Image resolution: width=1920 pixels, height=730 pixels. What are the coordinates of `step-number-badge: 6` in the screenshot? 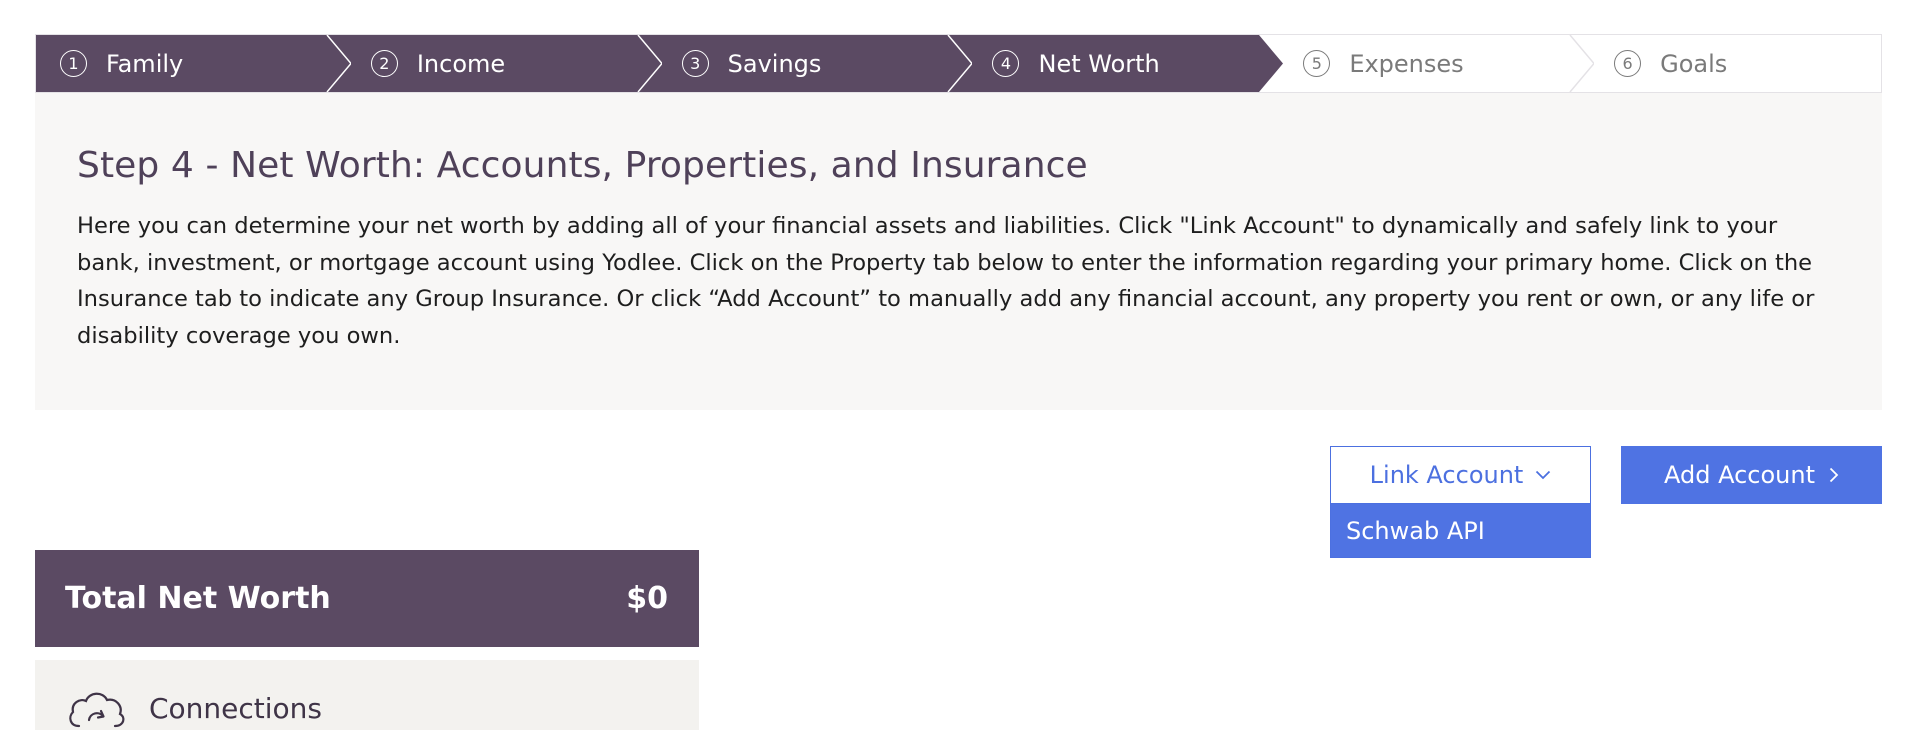 It's located at (1628, 63).